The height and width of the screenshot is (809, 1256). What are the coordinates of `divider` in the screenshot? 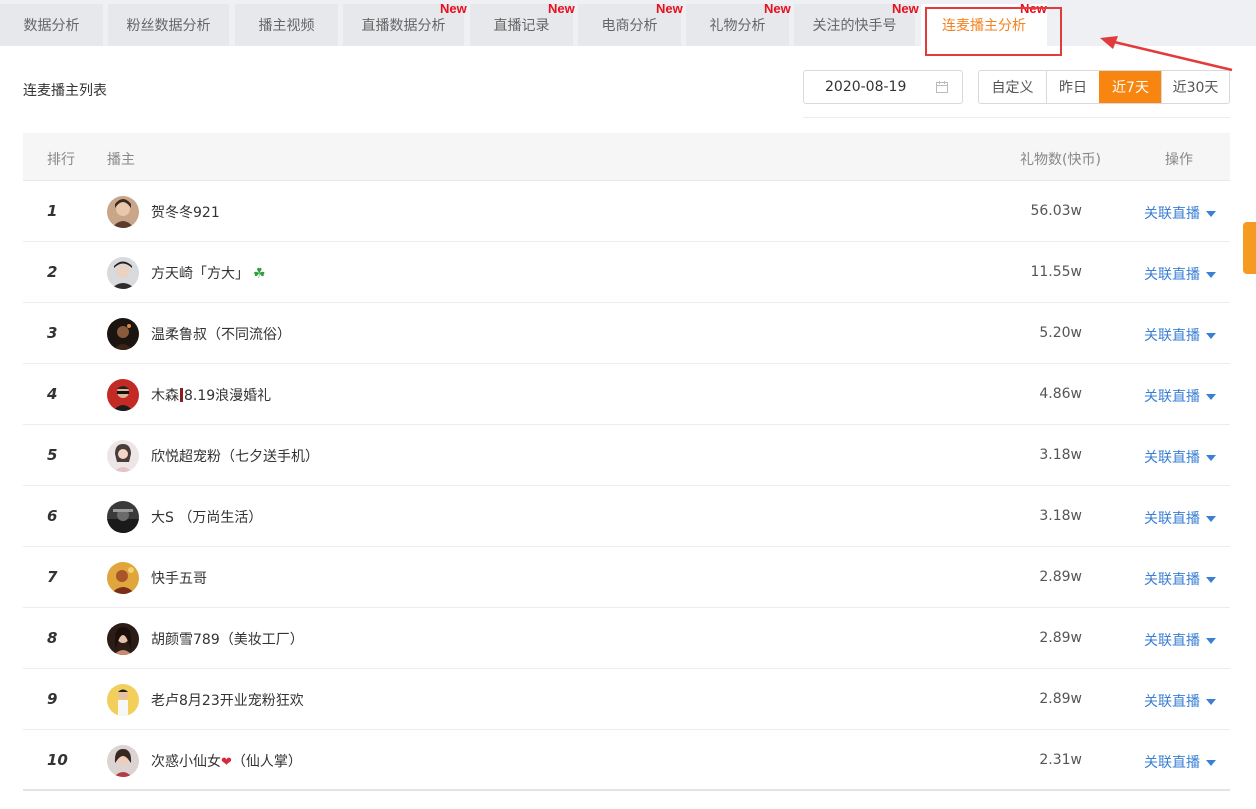 It's located at (1016, 117).